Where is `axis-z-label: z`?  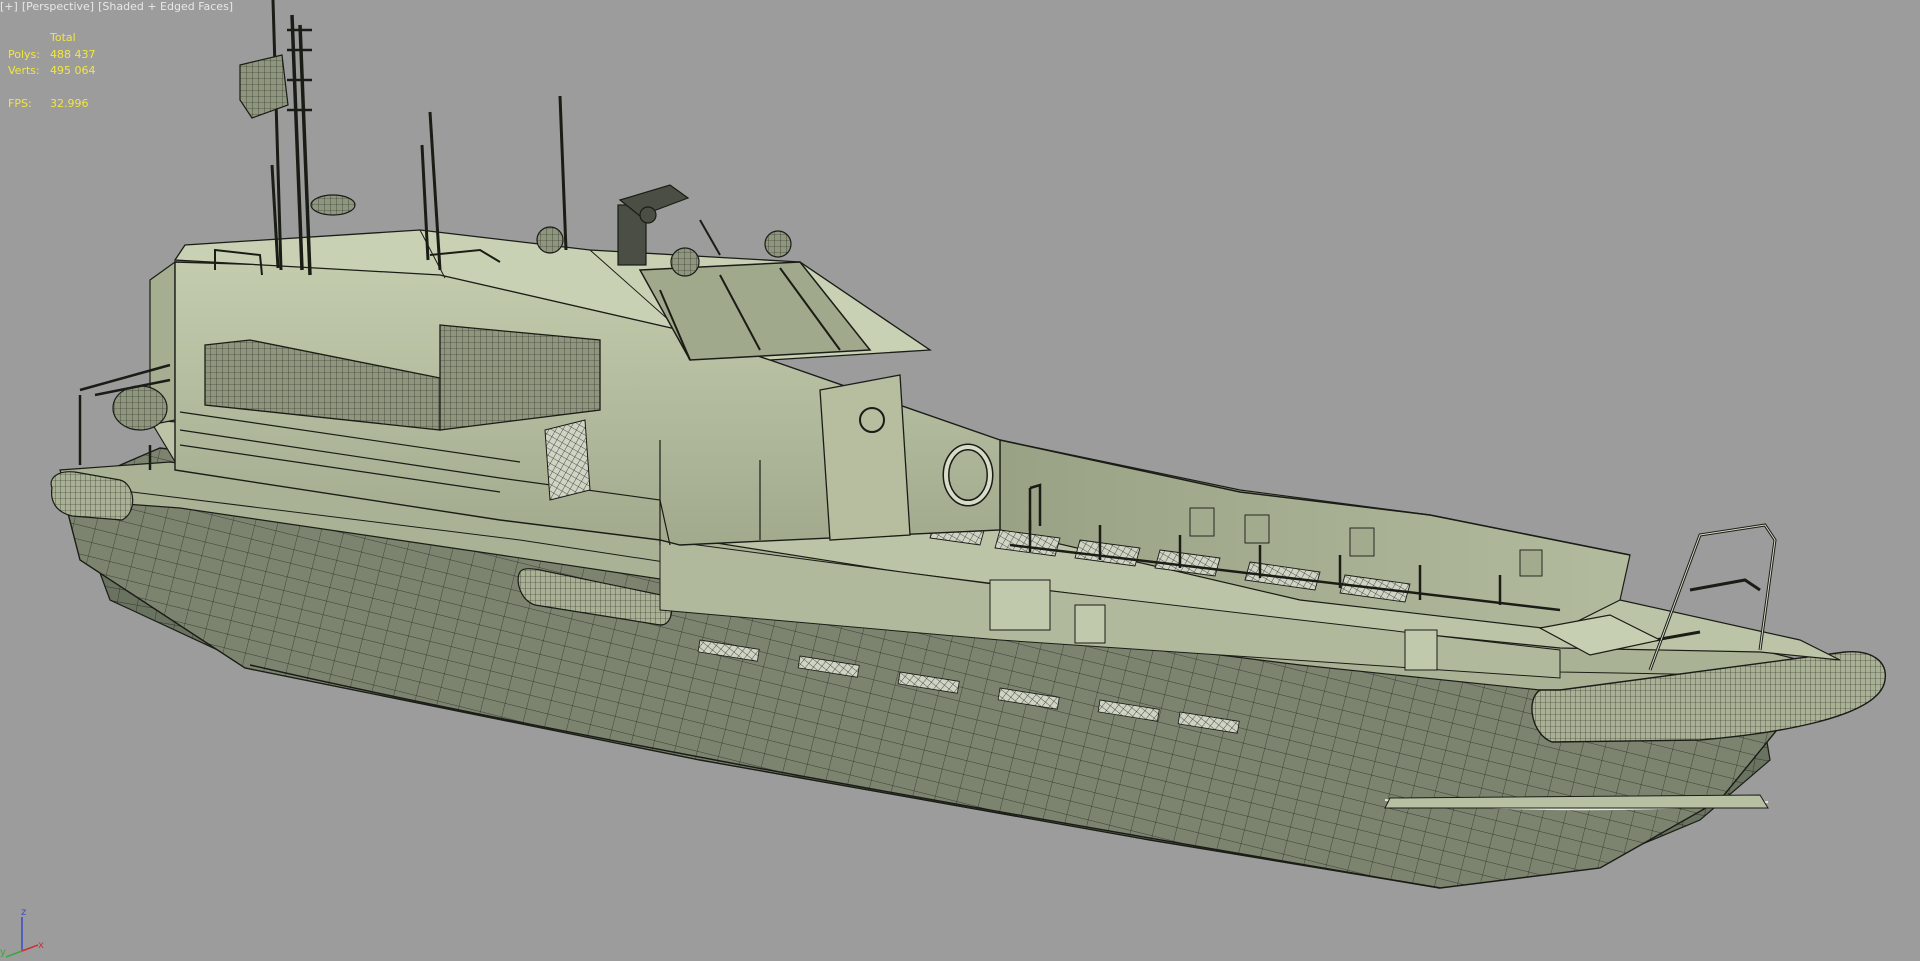 axis-z-label: z is located at coordinates (23, 912).